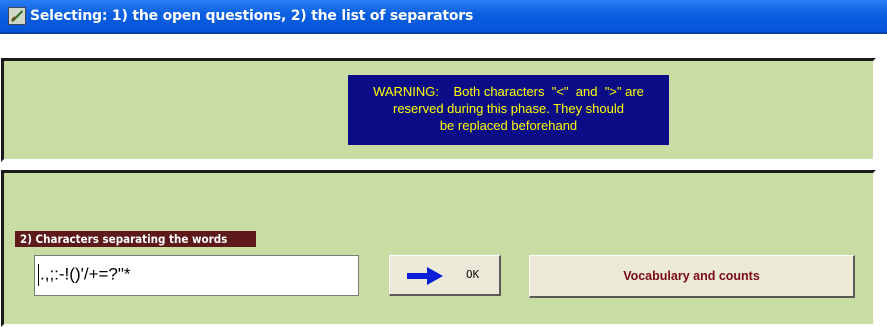 The height and width of the screenshot is (327, 887). Describe the element at coordinates (196, 275) in the screenshot. I see `separators-input: .,;:-!()'/+=?"*` at that location.